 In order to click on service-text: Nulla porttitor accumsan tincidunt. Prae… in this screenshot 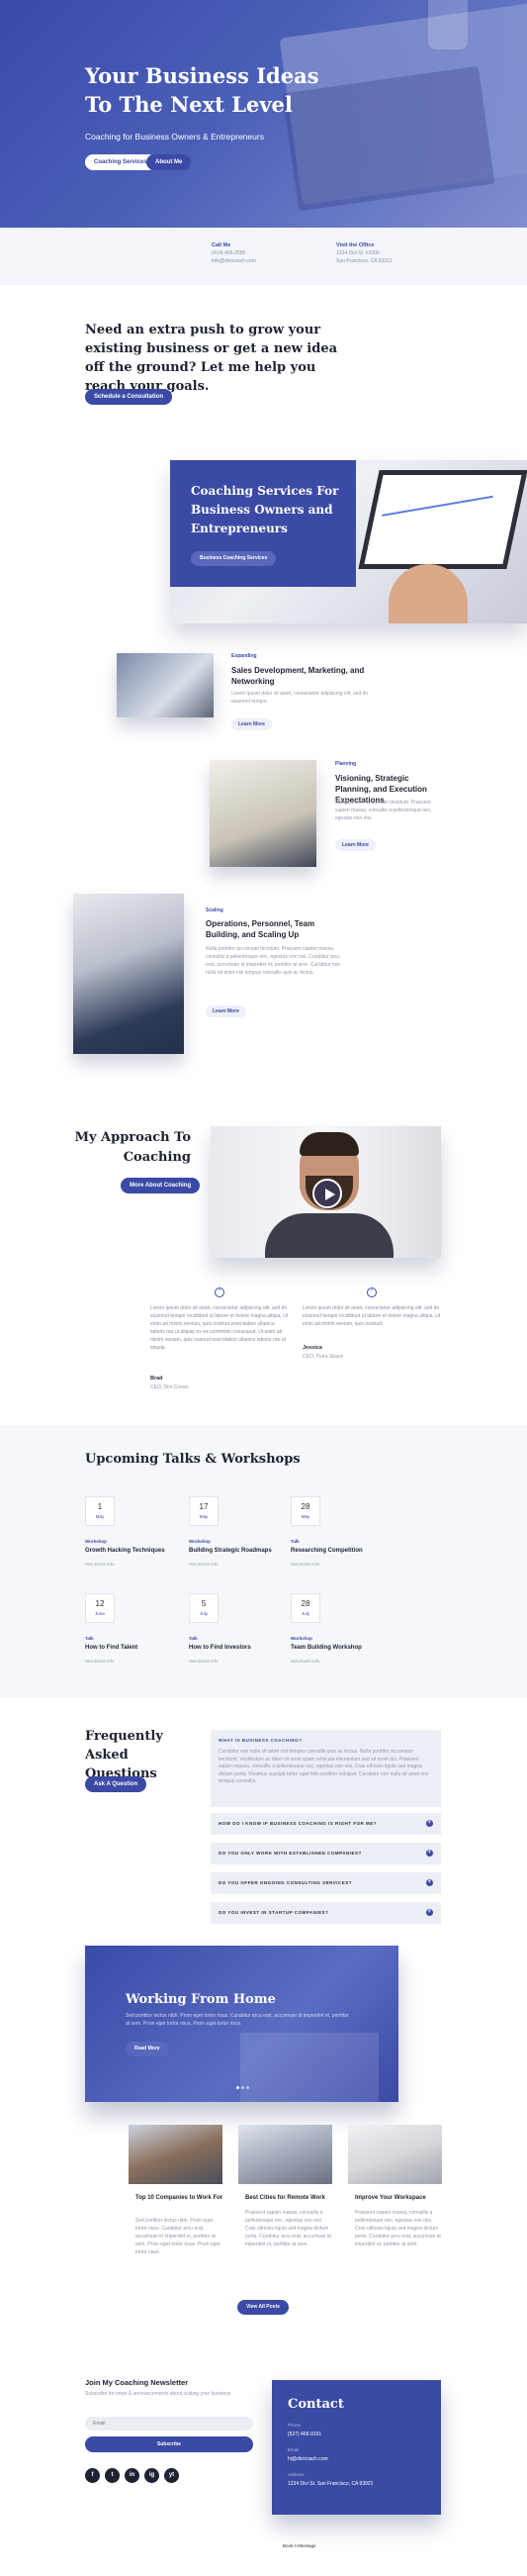, I will do `click(383, 810)`.